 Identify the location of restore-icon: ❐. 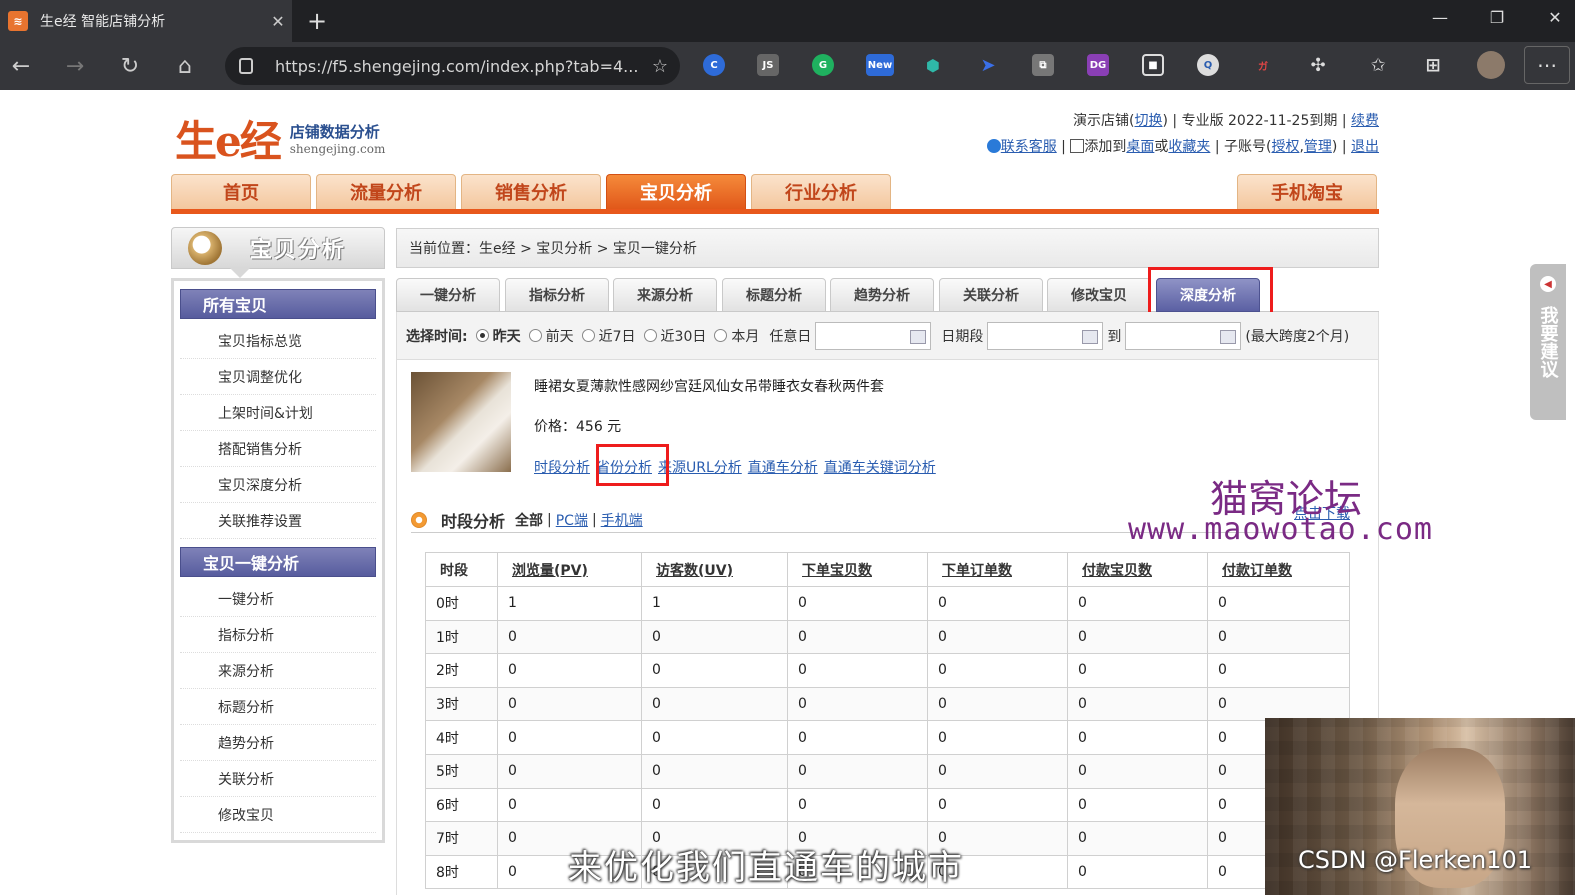
(1497, 17).